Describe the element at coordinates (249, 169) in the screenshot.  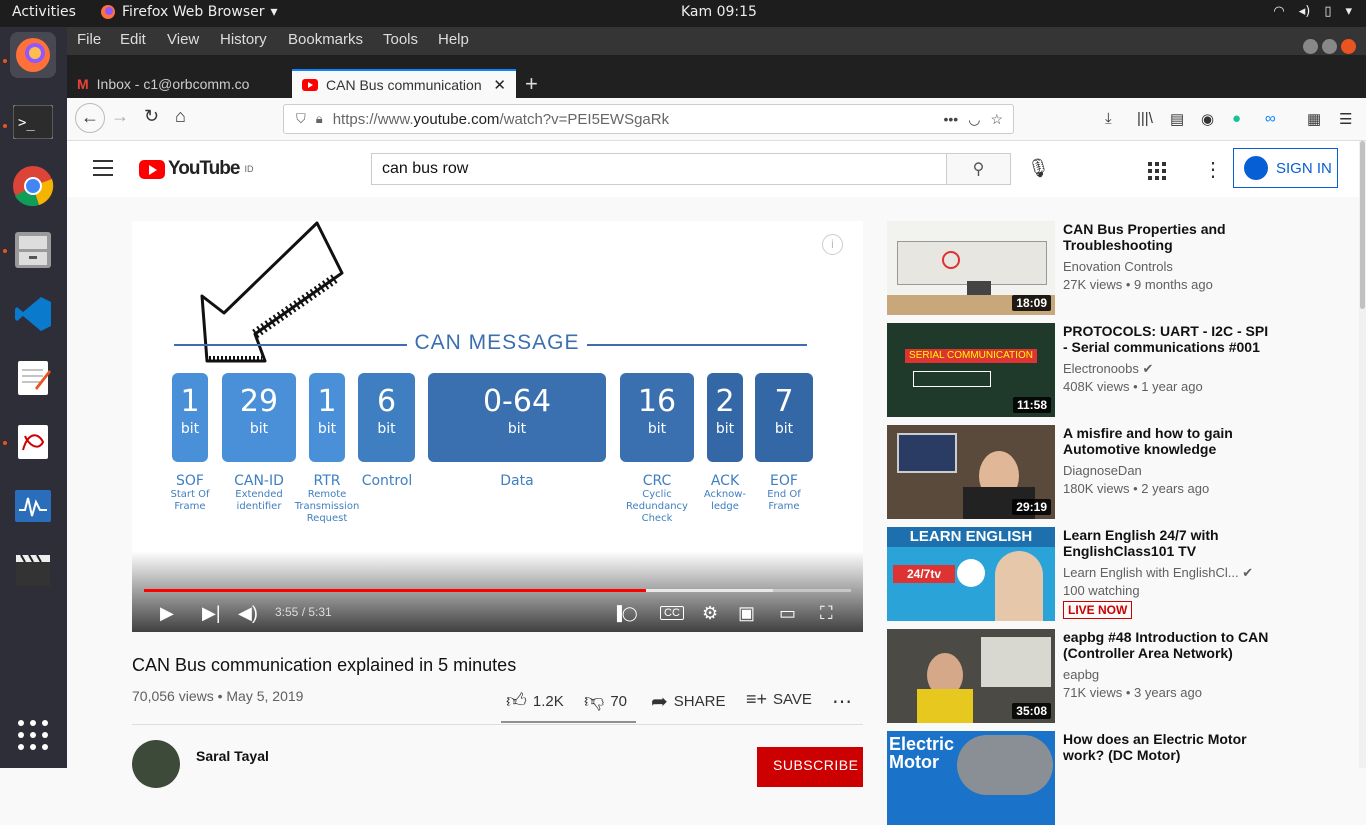
I see `region-code: ID` at that location.